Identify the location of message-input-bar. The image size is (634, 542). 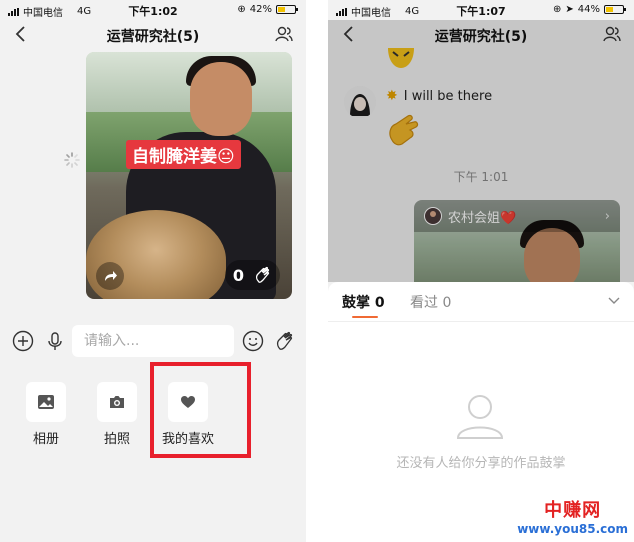
(153, 341).